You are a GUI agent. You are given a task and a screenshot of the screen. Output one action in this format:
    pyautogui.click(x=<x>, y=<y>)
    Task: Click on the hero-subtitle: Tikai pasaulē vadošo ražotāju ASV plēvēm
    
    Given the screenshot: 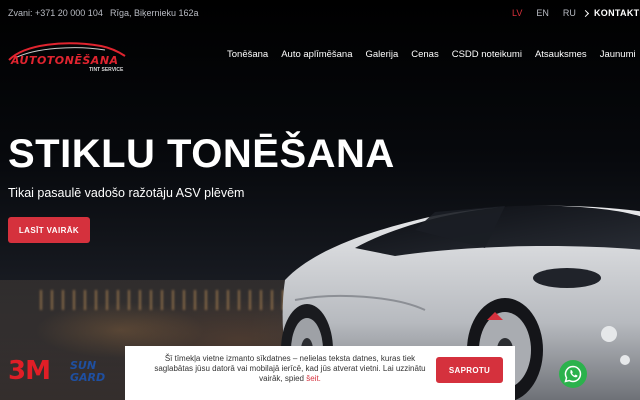 What is the action you would take?
    pyautogui.click(x=126, y=193)
    